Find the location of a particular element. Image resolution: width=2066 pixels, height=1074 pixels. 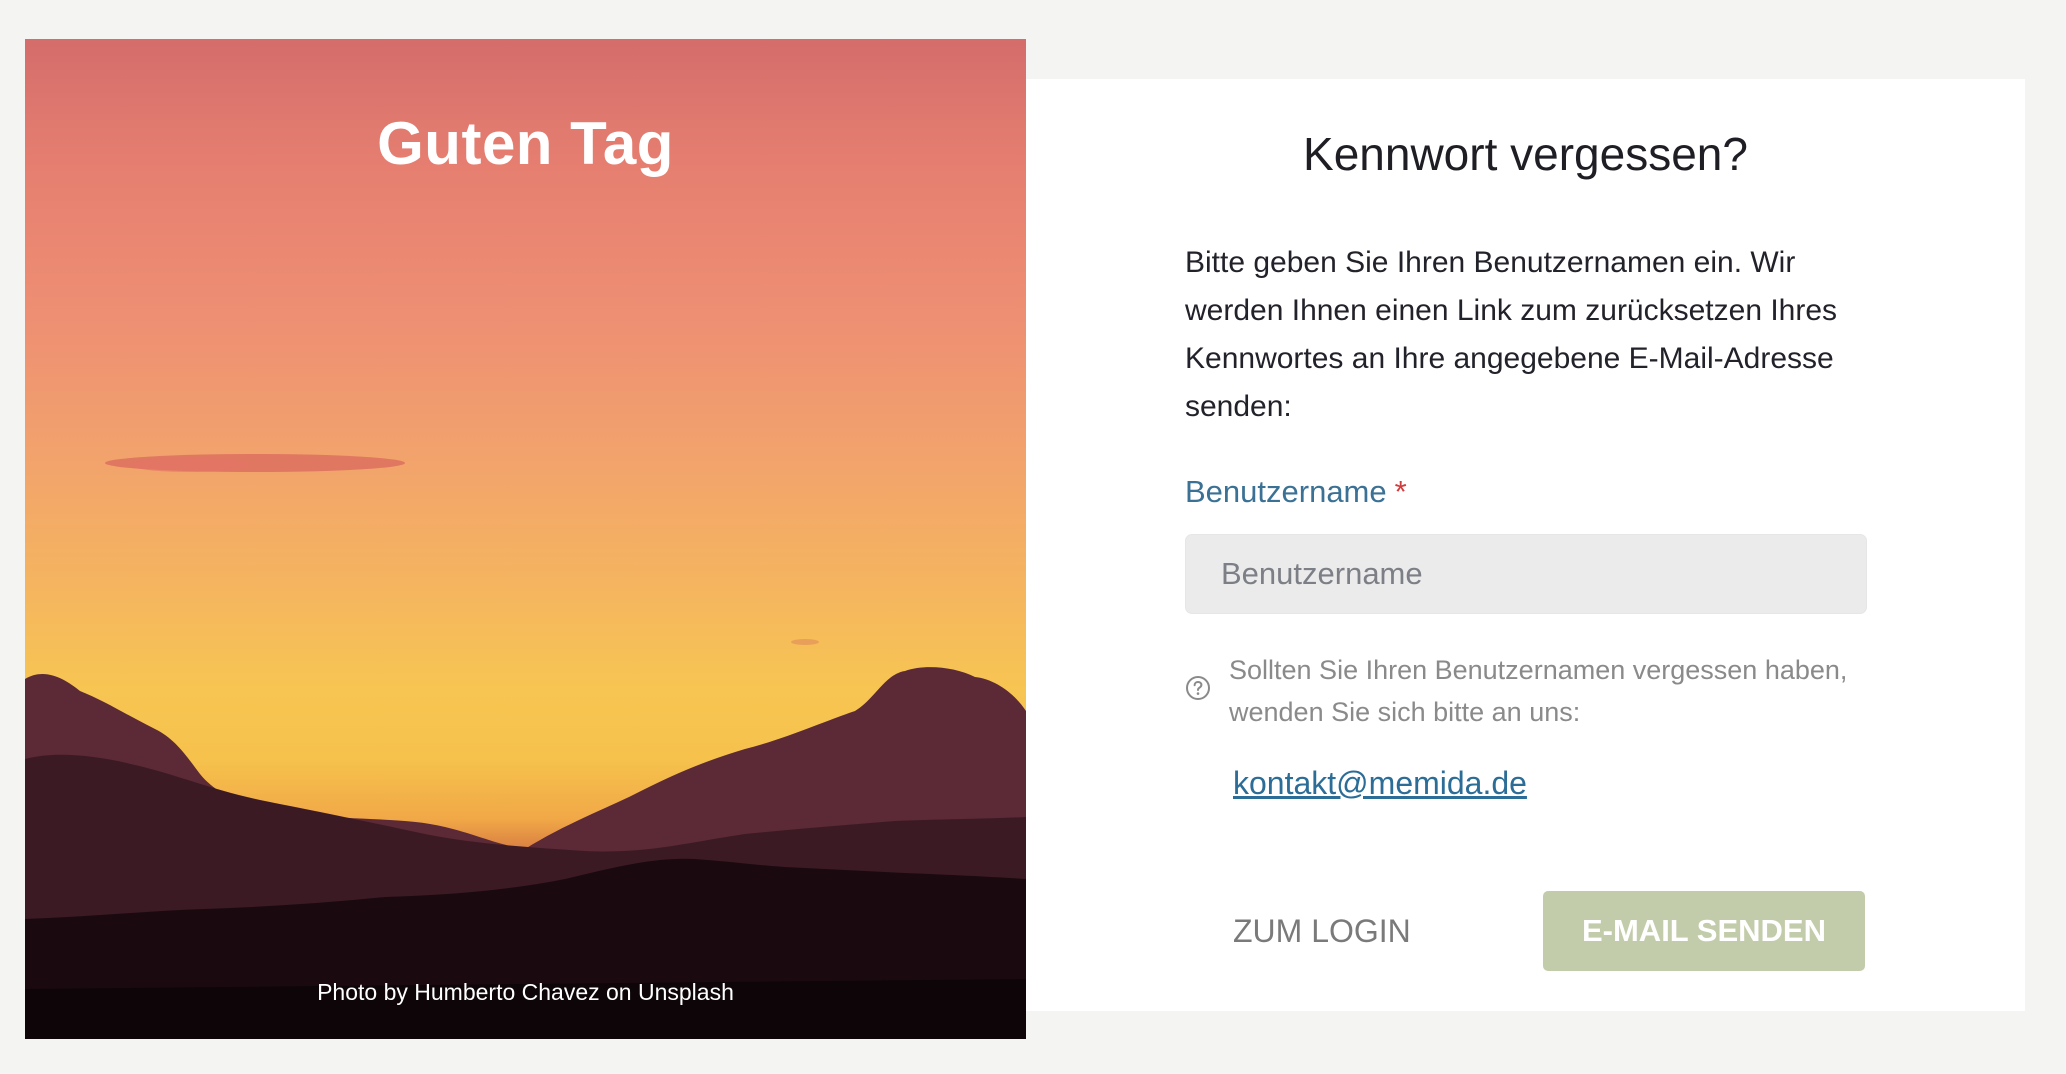

page-title: Kennwort vergessen? is located at coordinates (1525, 154).